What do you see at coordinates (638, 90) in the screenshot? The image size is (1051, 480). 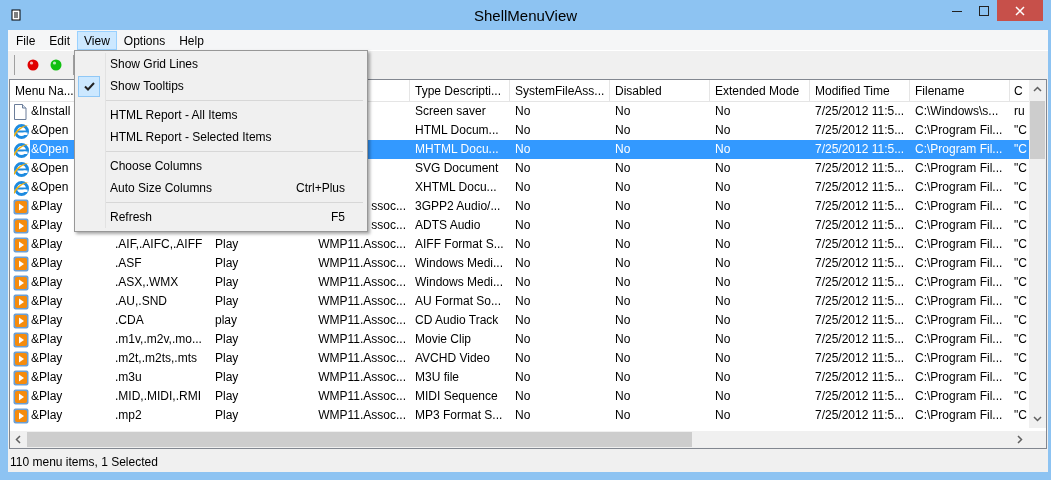 I see `column-header: Disabled` at bounding box center [638, 90].